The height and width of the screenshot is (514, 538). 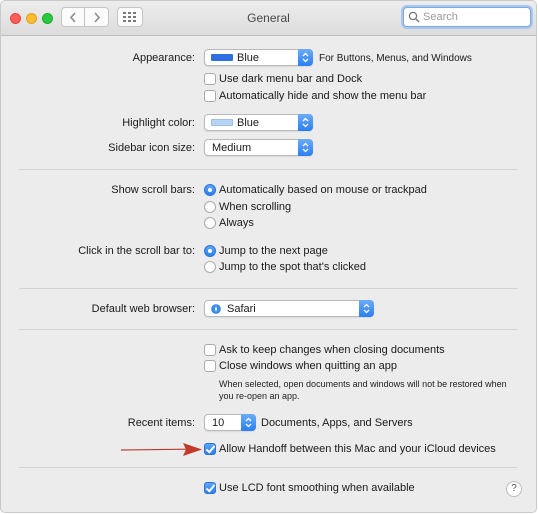 What do you see at coordinates (248, 123) in the screenshot?
I see `highlight-color-value: Blue` at bounding box center [248, 123].